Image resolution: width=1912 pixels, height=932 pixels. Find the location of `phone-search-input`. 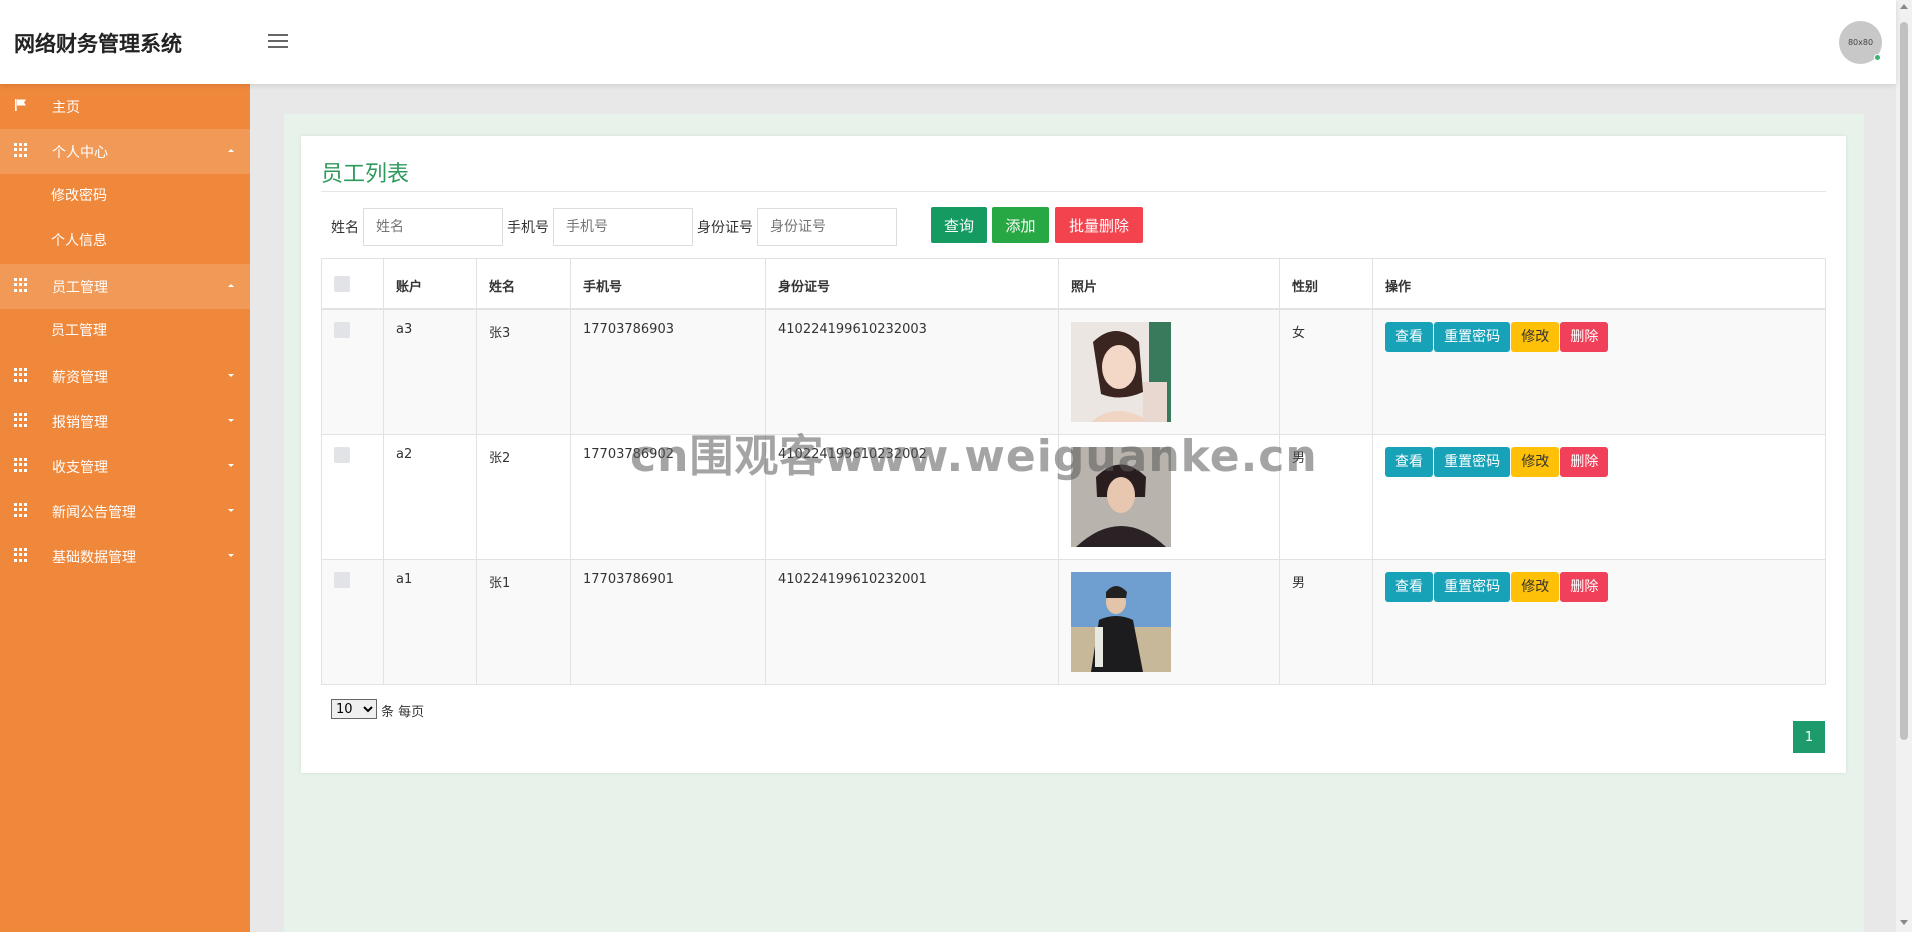

phone-search-input is located at coordinates (623, 227).